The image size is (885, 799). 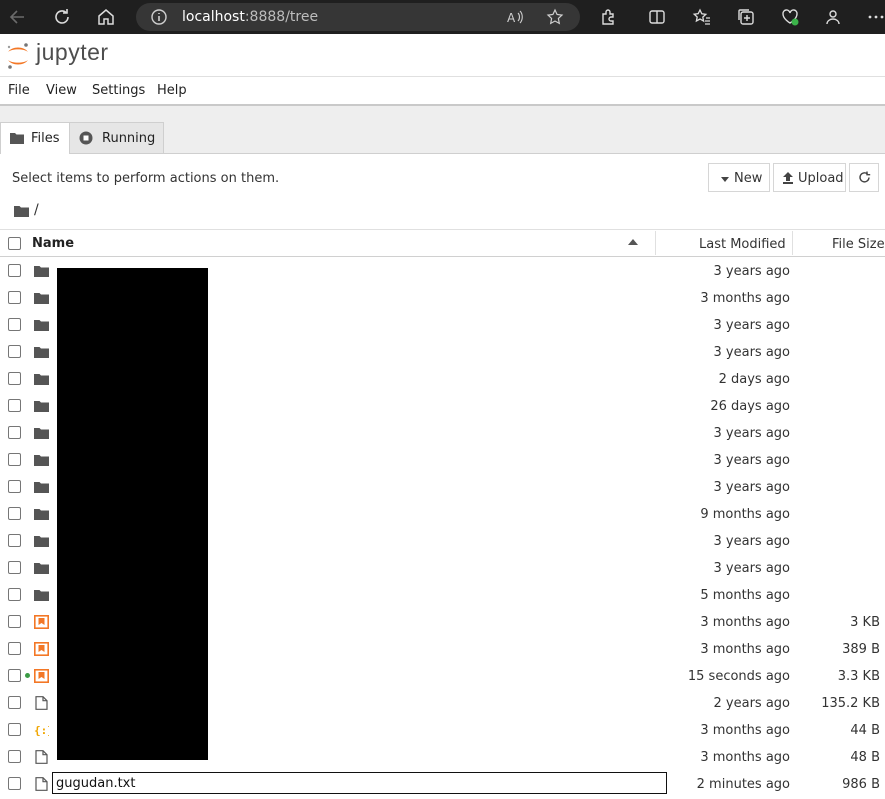 What do you see at coordinates (850, 703) in the screenshot?
I see `file-size: 135.2 KB` at bounding box center [850, 703].